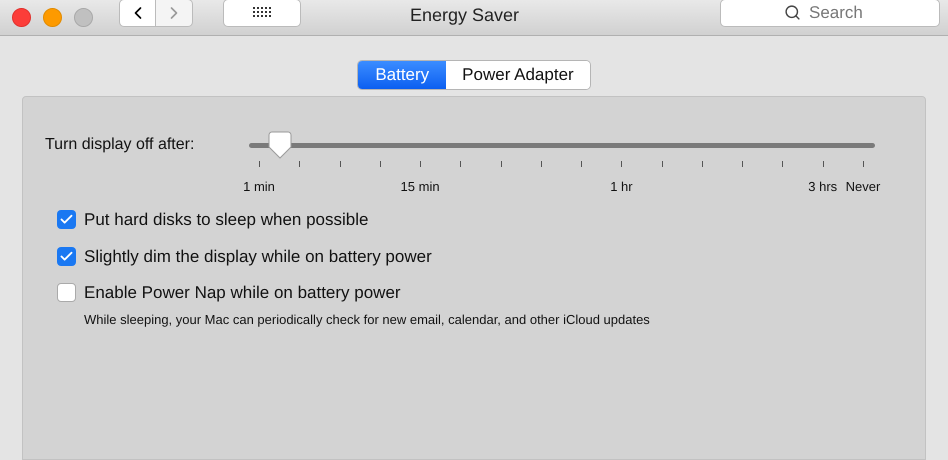 Image resolution: width=948 pixels, height=460 pixels. What do you see at coordinates (621, 187) in the screenshot?
I see `tick-label: 1 hr` at bounding box center [621, 187].